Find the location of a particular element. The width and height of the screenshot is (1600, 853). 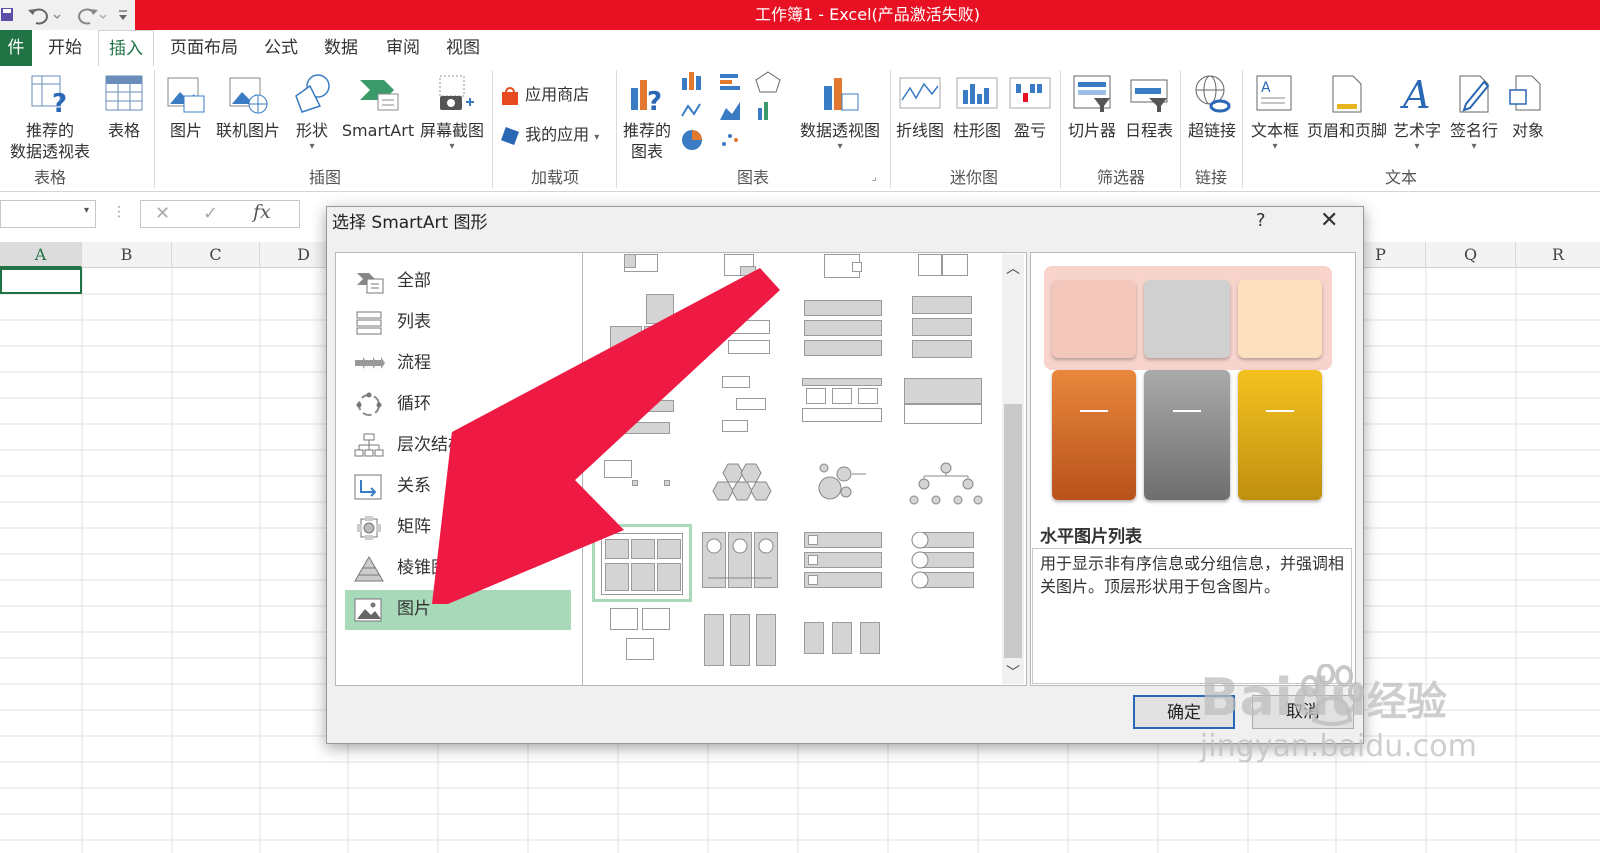

watermark-url: jingyan.baidu.com is located at coordinates (1338, 746).